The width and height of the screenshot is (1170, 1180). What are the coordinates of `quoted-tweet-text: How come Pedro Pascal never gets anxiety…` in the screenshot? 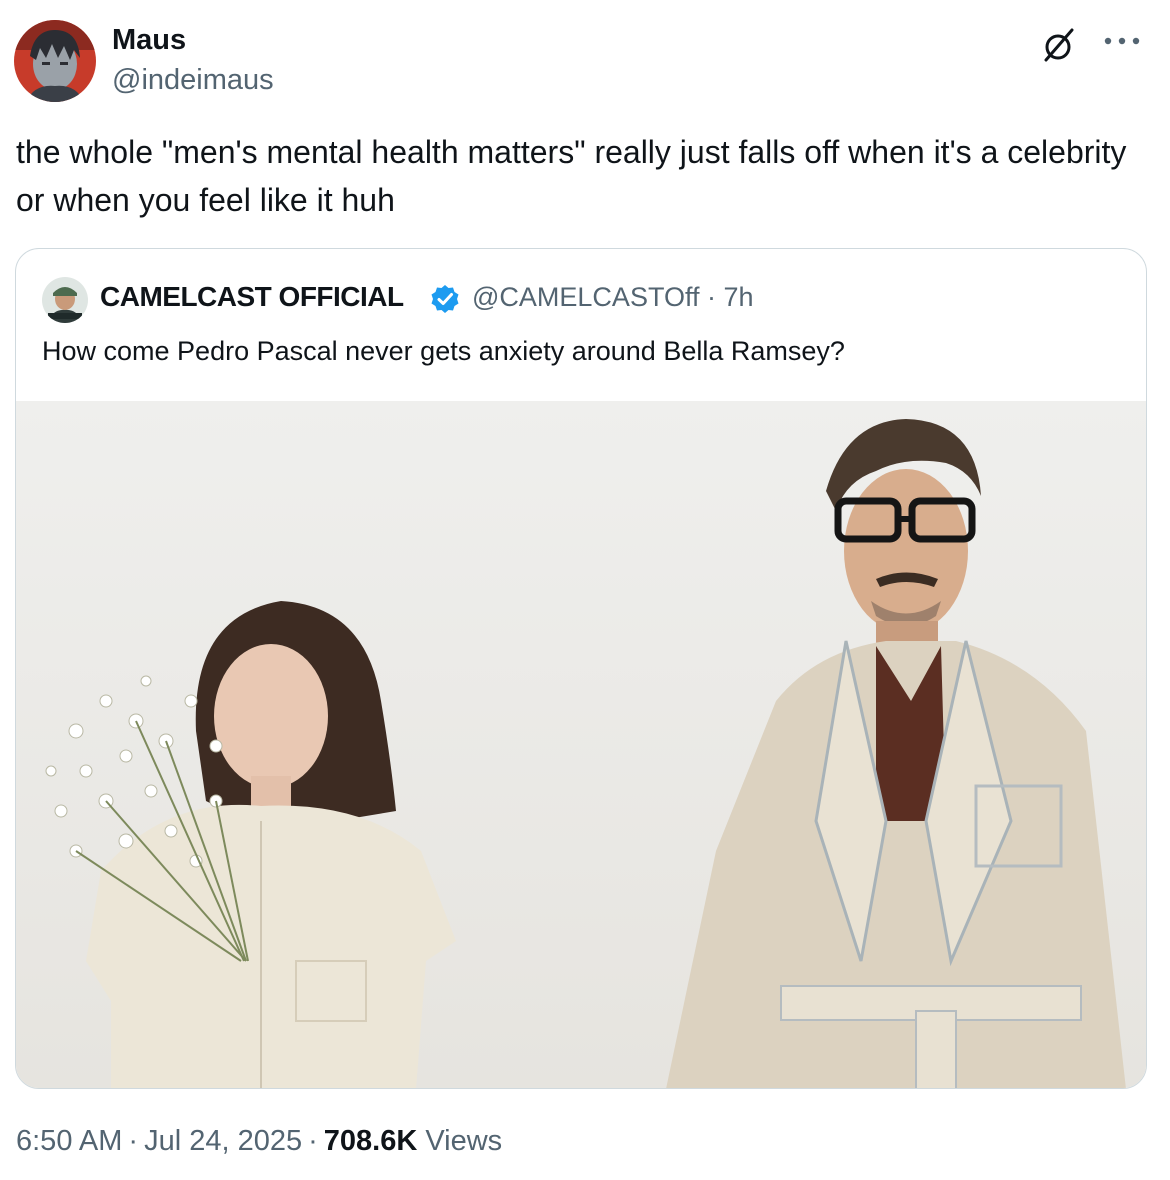 It's located at (443, 351).